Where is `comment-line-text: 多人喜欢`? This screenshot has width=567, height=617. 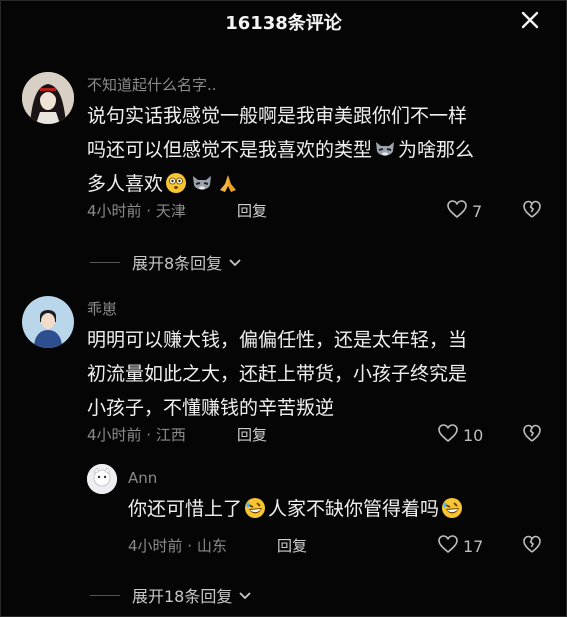
comment-line-text: 多人喜欢 is located at coordinates (125, 184).